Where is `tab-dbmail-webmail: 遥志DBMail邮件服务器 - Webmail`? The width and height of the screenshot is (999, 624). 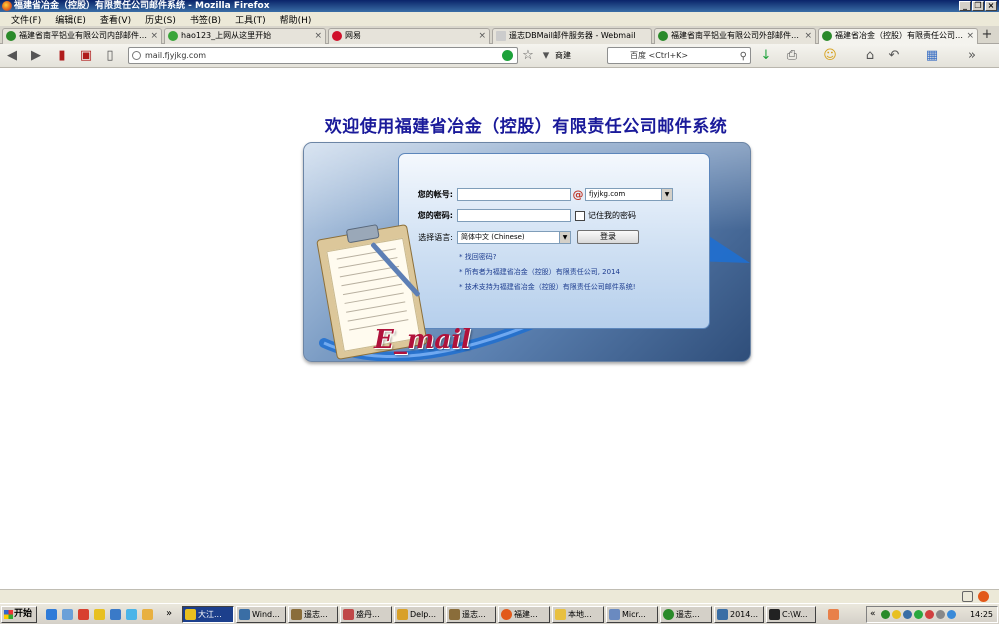 tab-dbmail-webmail: 遥志DBMail邮件服务器 - Webmail is located at coordinates (572, 36).